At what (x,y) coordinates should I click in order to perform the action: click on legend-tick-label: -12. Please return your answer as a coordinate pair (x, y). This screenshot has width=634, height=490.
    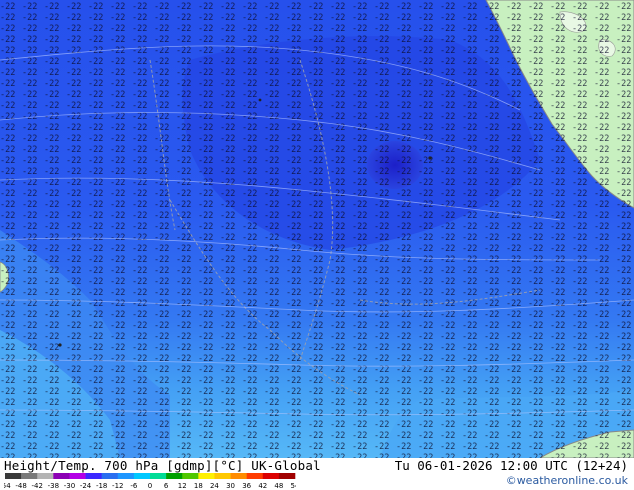
    Looking at the image, I should click on (117, 486).